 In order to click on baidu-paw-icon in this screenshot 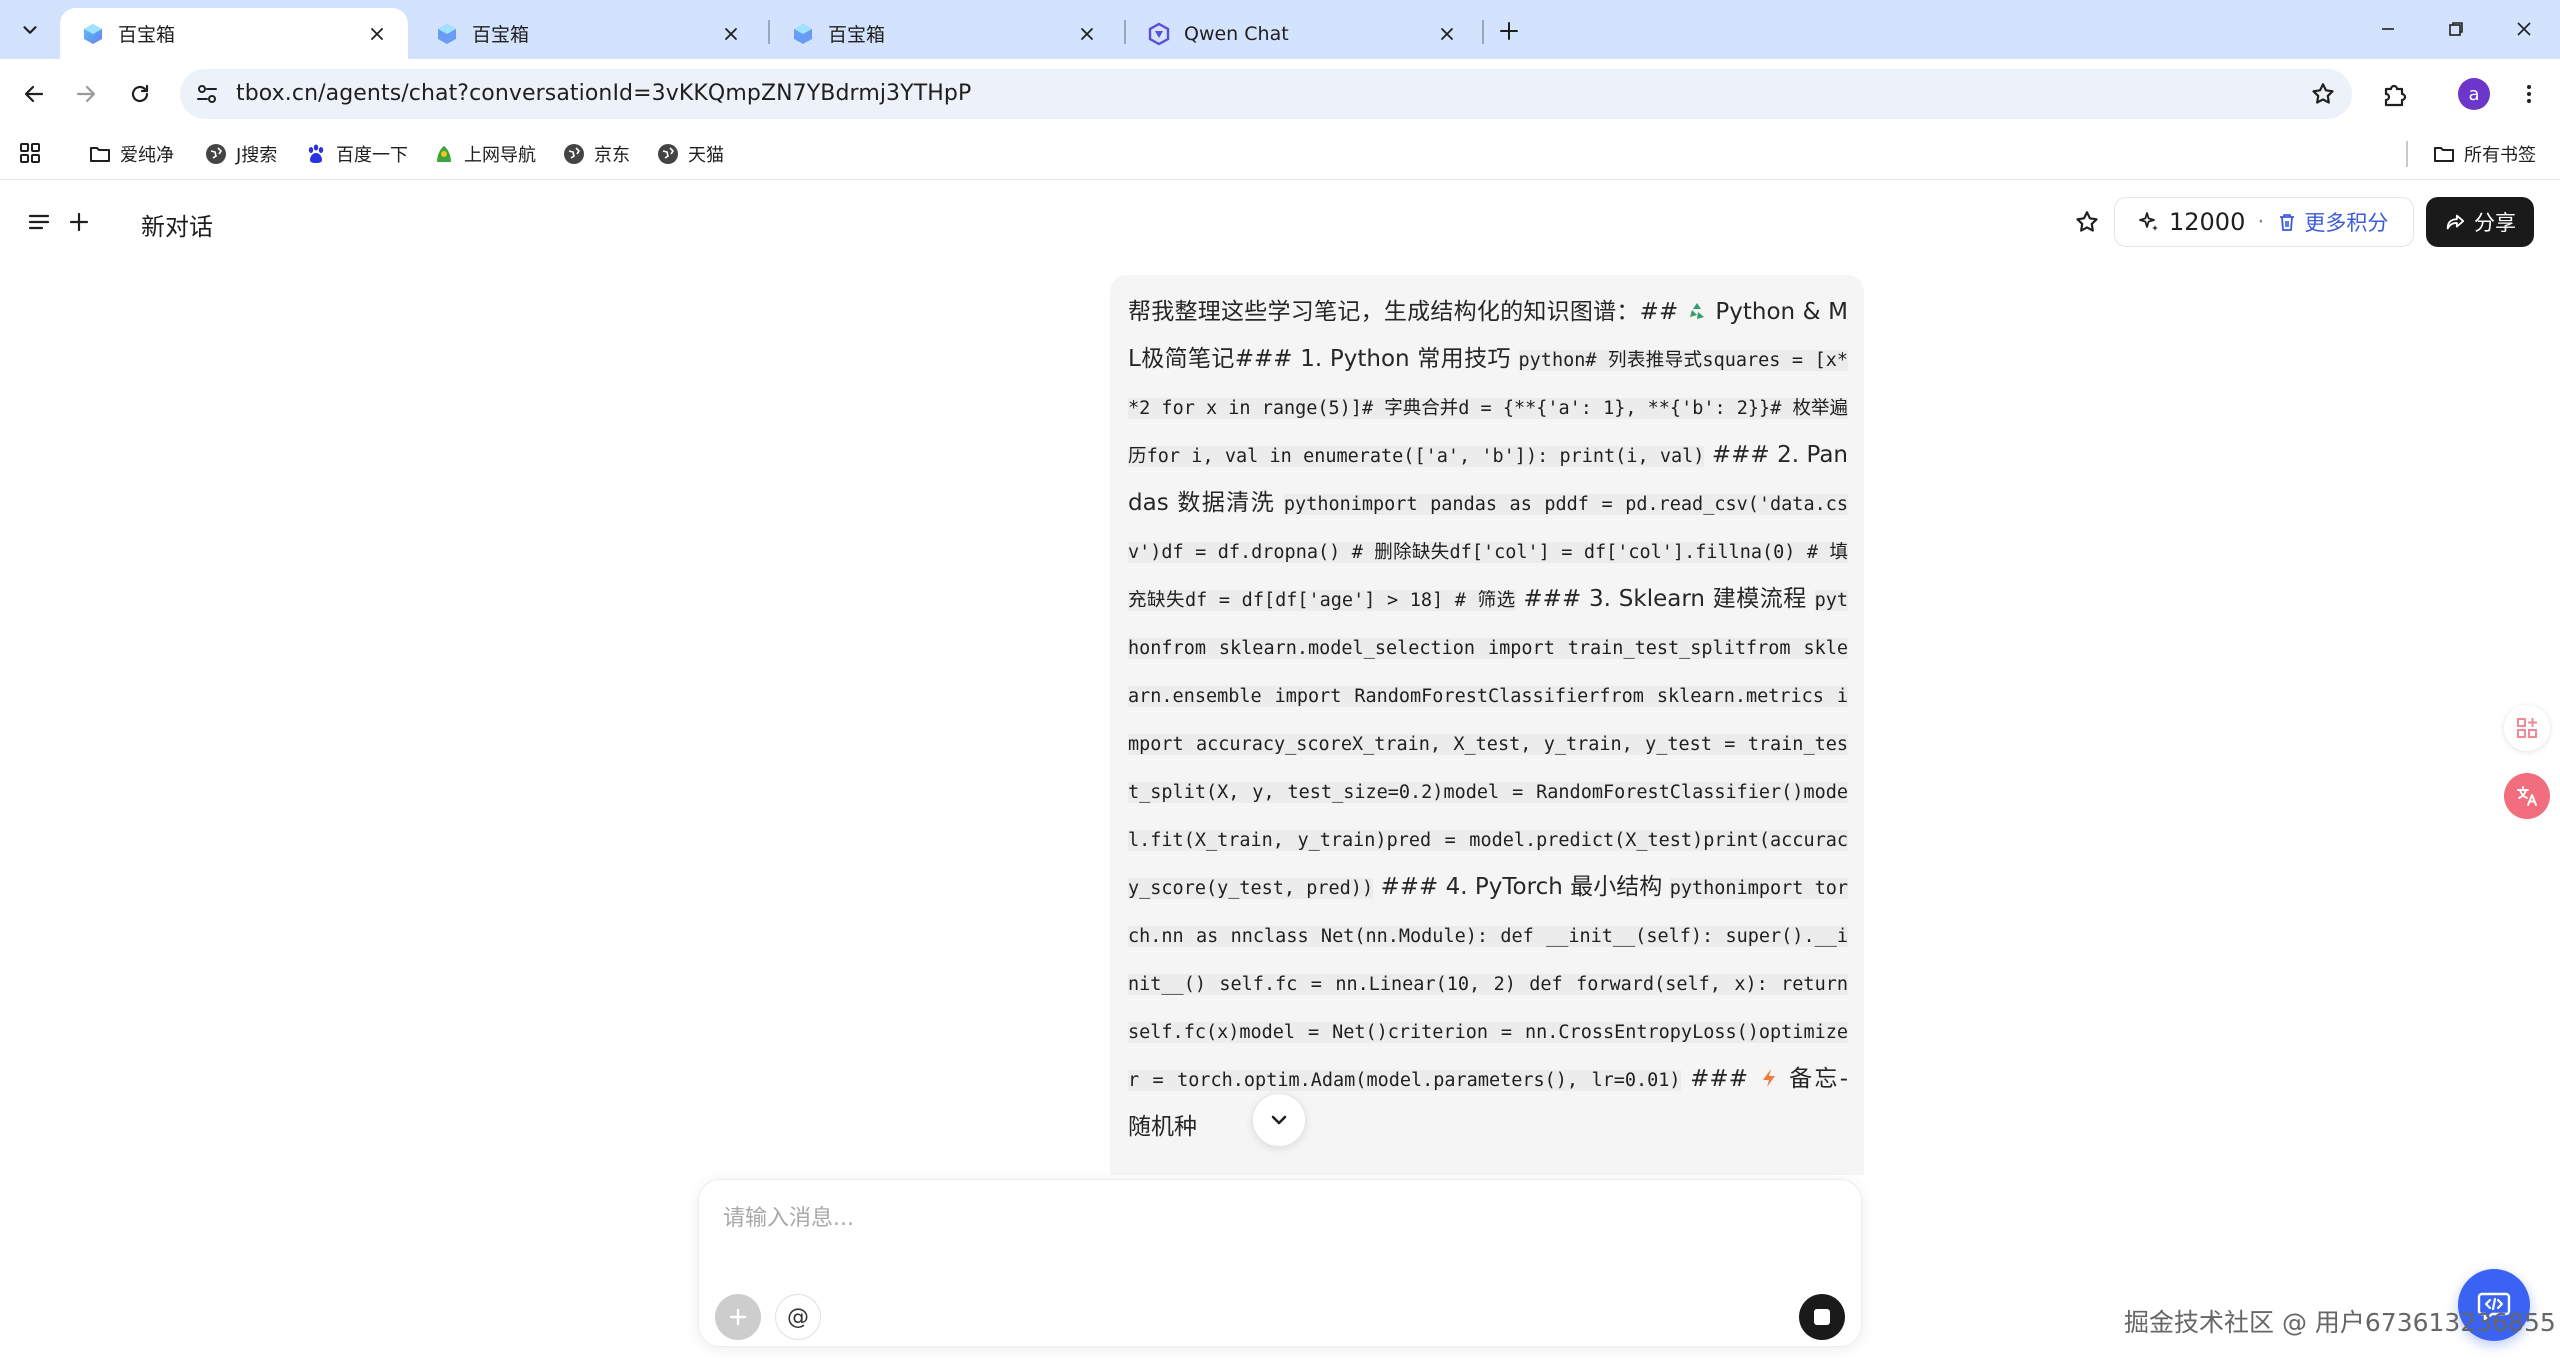, I will do `click(316, 153)`.